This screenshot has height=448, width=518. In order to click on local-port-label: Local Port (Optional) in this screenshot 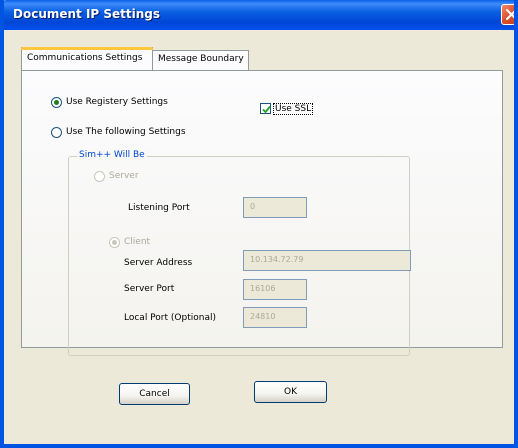, I will do `click(170, 318)`.